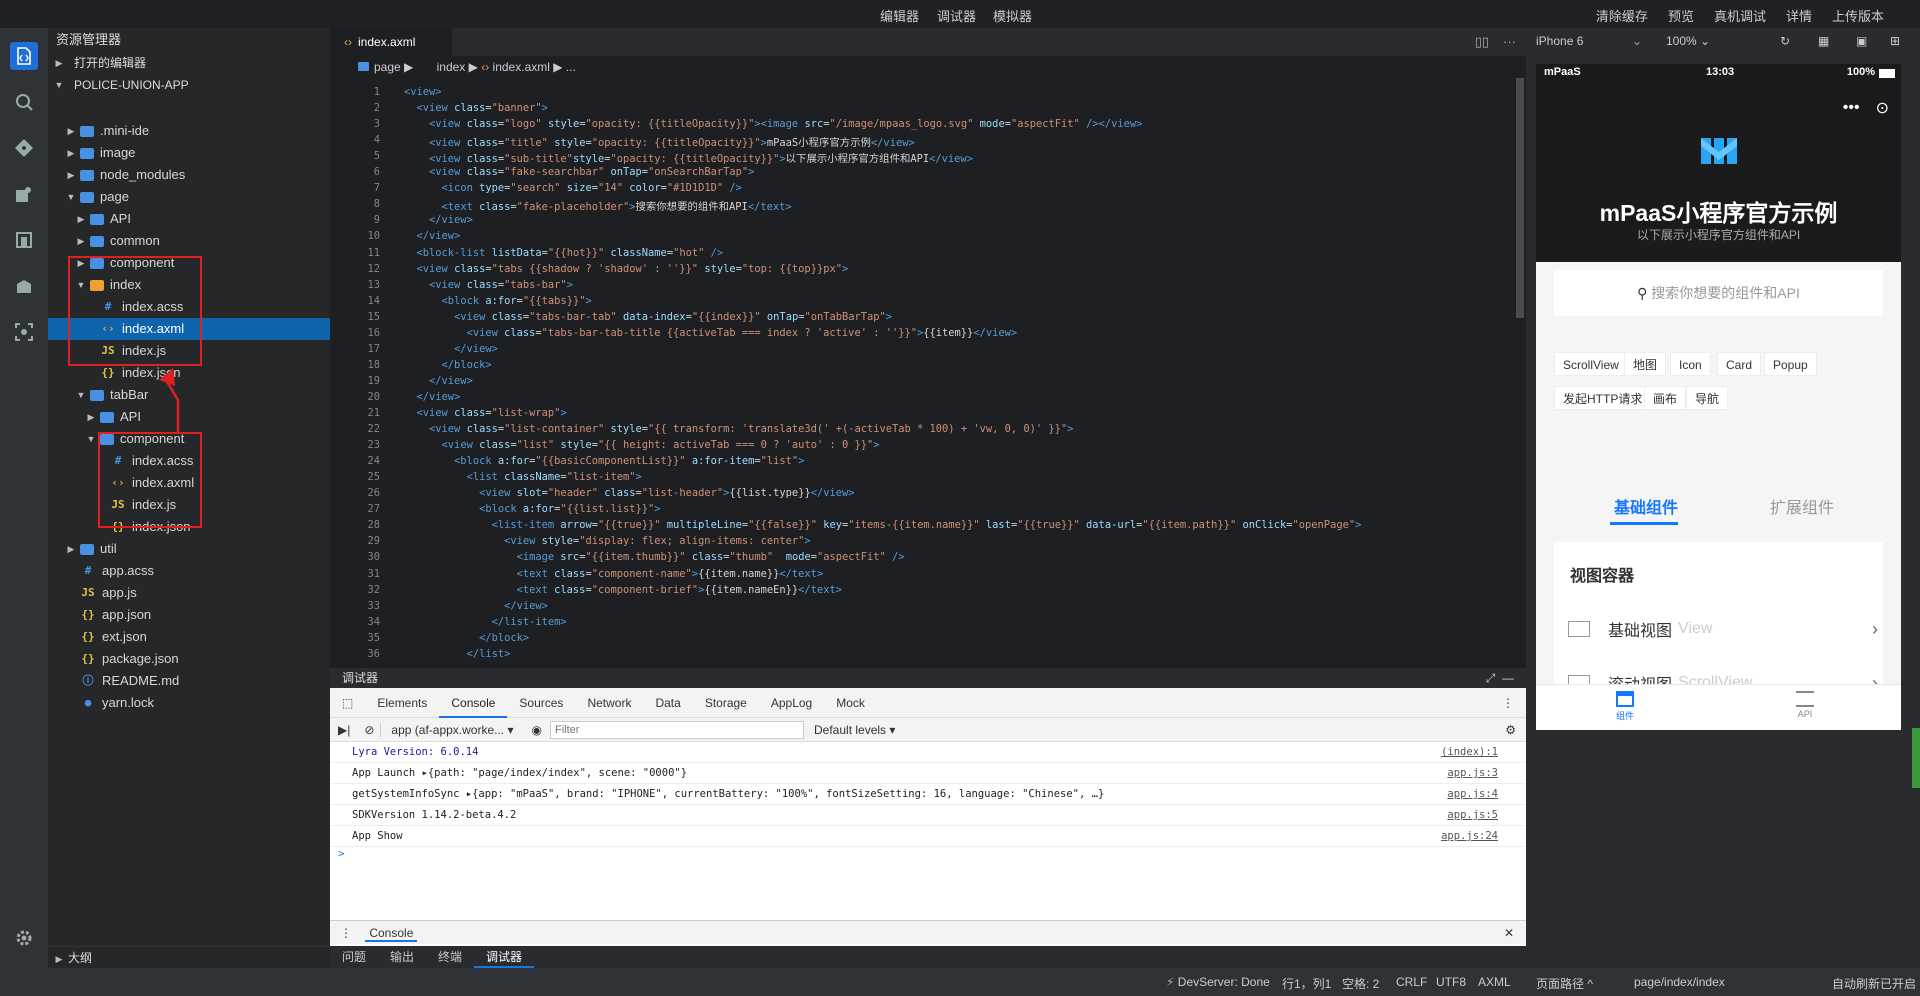  I want to click on drawer-close-icon: ✕, so click(1509, 933).